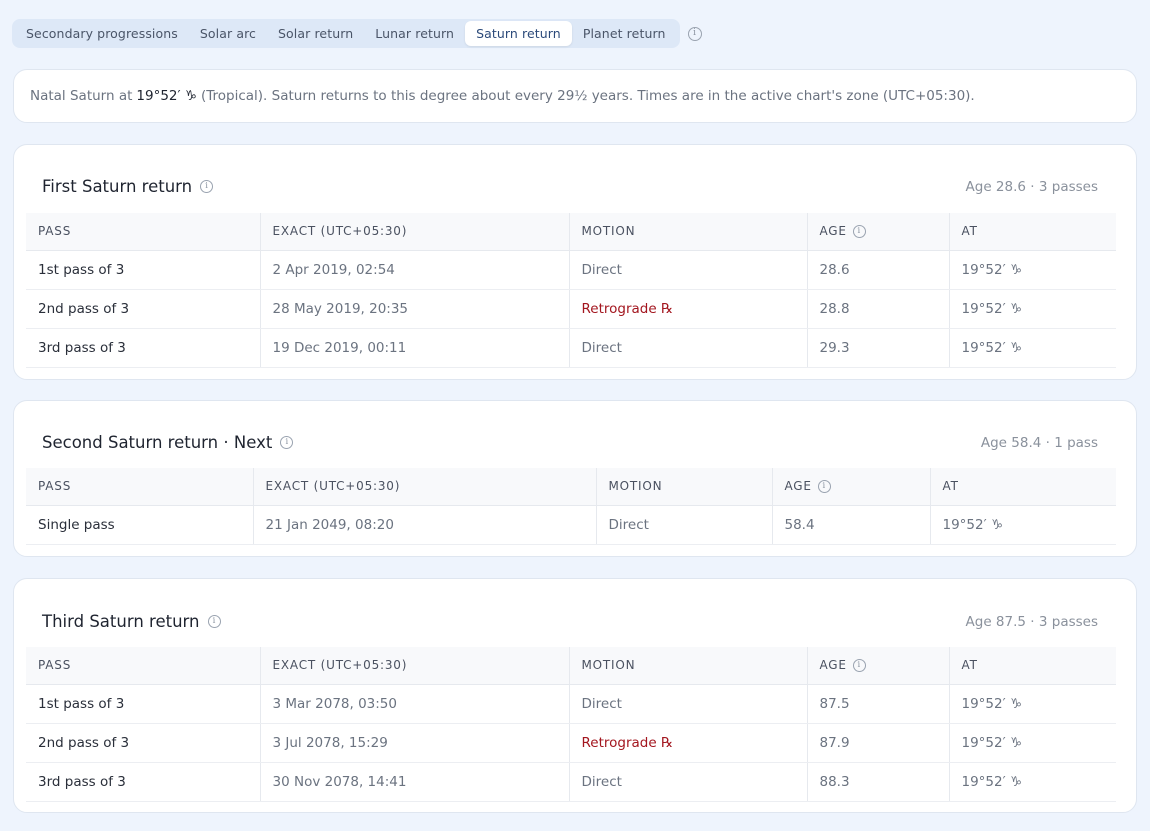 Image resolution: width=1150 pixels, height=831 pixels. What do you see at coordinates (1039, 442) in the screenshot?
I see `return-summary: Age 58.4 · 1 pass` at bounding box center [1039, 442].